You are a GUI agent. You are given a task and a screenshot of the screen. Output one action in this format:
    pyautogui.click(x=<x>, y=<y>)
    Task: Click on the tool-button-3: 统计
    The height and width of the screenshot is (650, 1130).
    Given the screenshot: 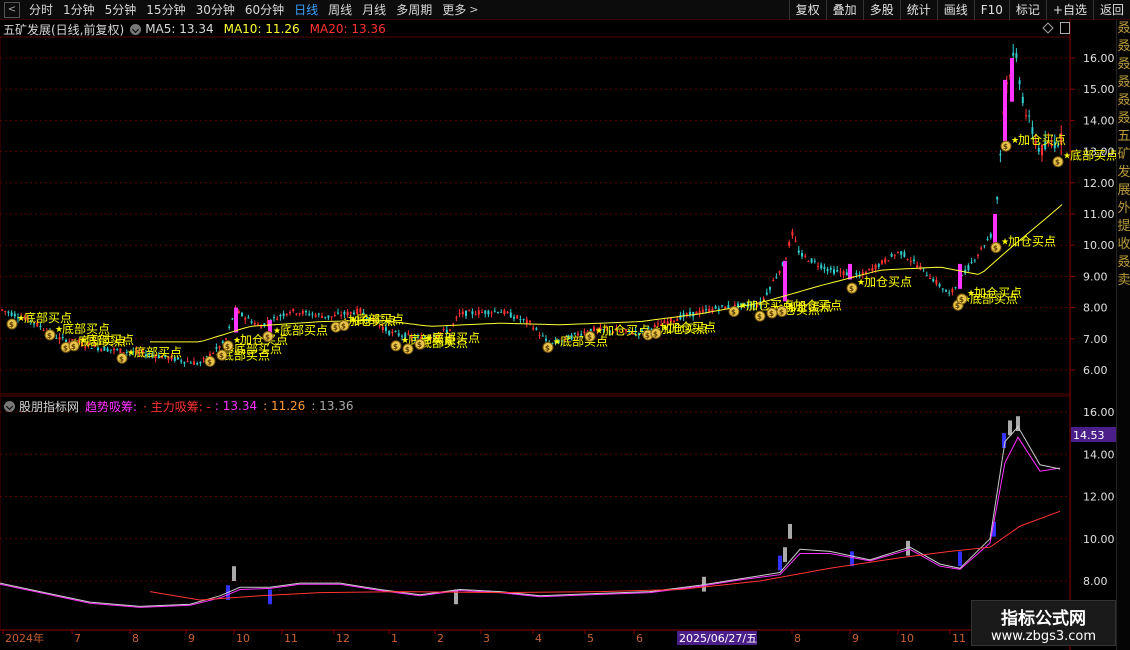 What is the action you would take?
    pyautogui.click(x=918, y=10)
    